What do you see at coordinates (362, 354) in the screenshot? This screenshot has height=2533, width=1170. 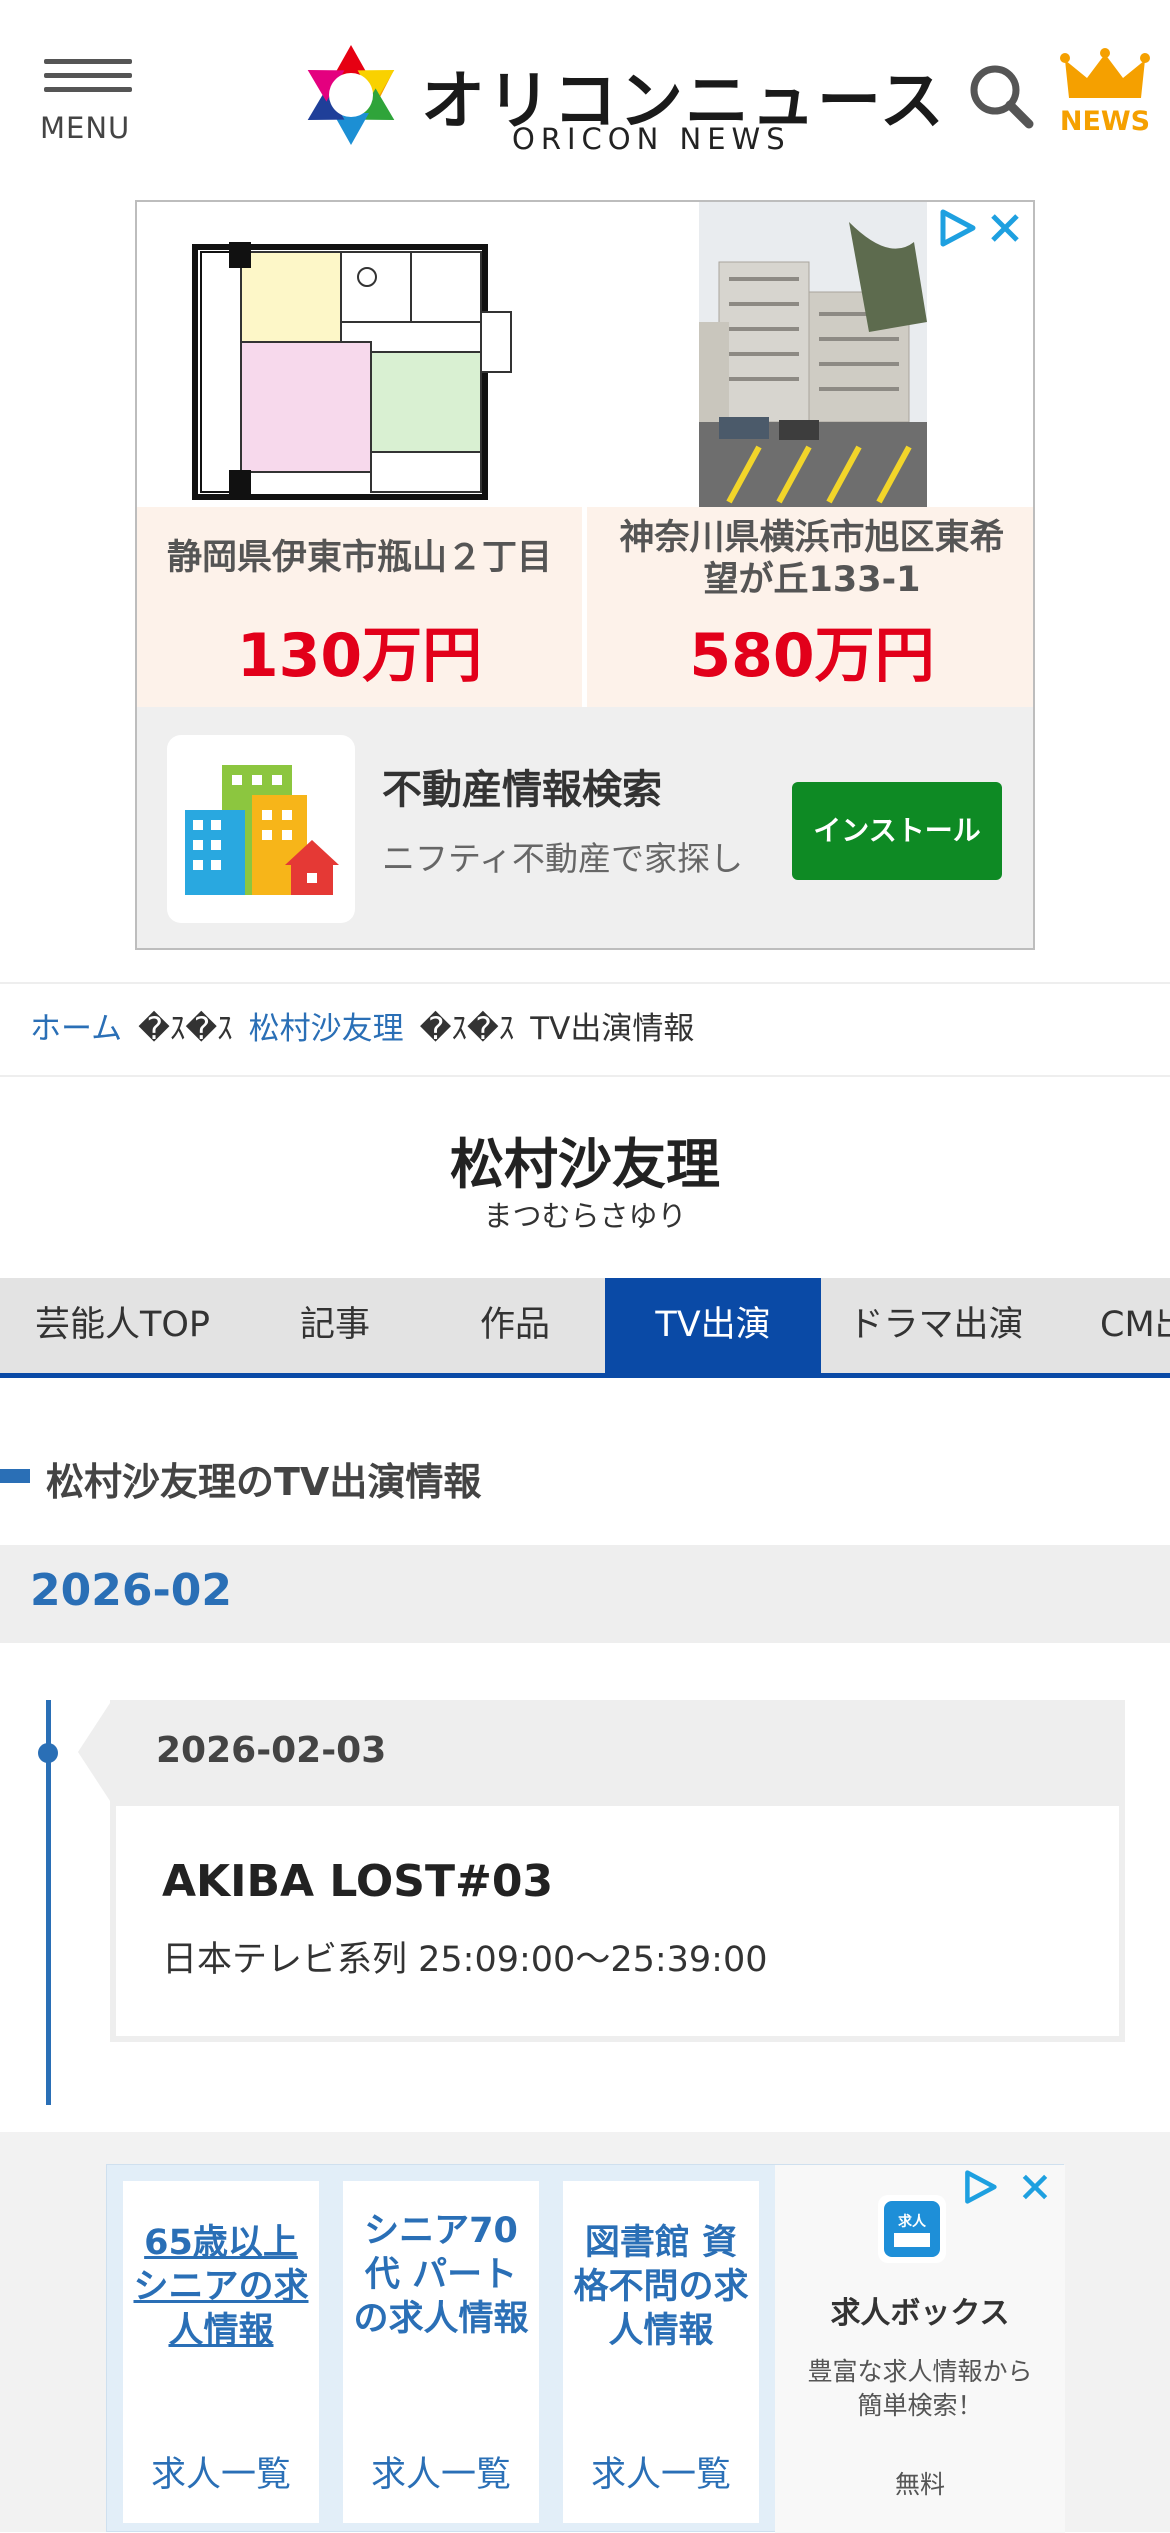 I see `floor-plan-image` at bounding box center [362, 354].